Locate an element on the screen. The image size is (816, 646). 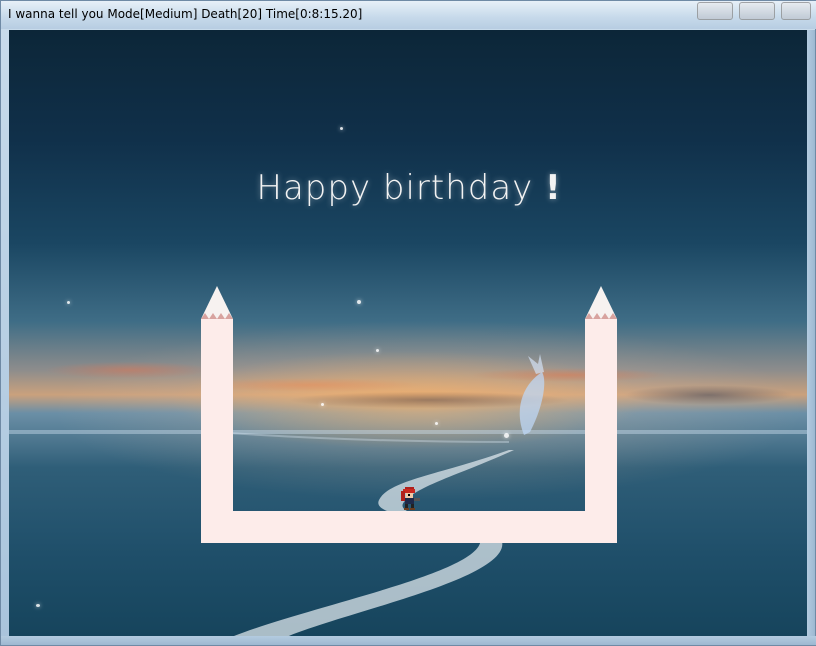
headline-exclamation: ! is located at coordinates (553, 188).